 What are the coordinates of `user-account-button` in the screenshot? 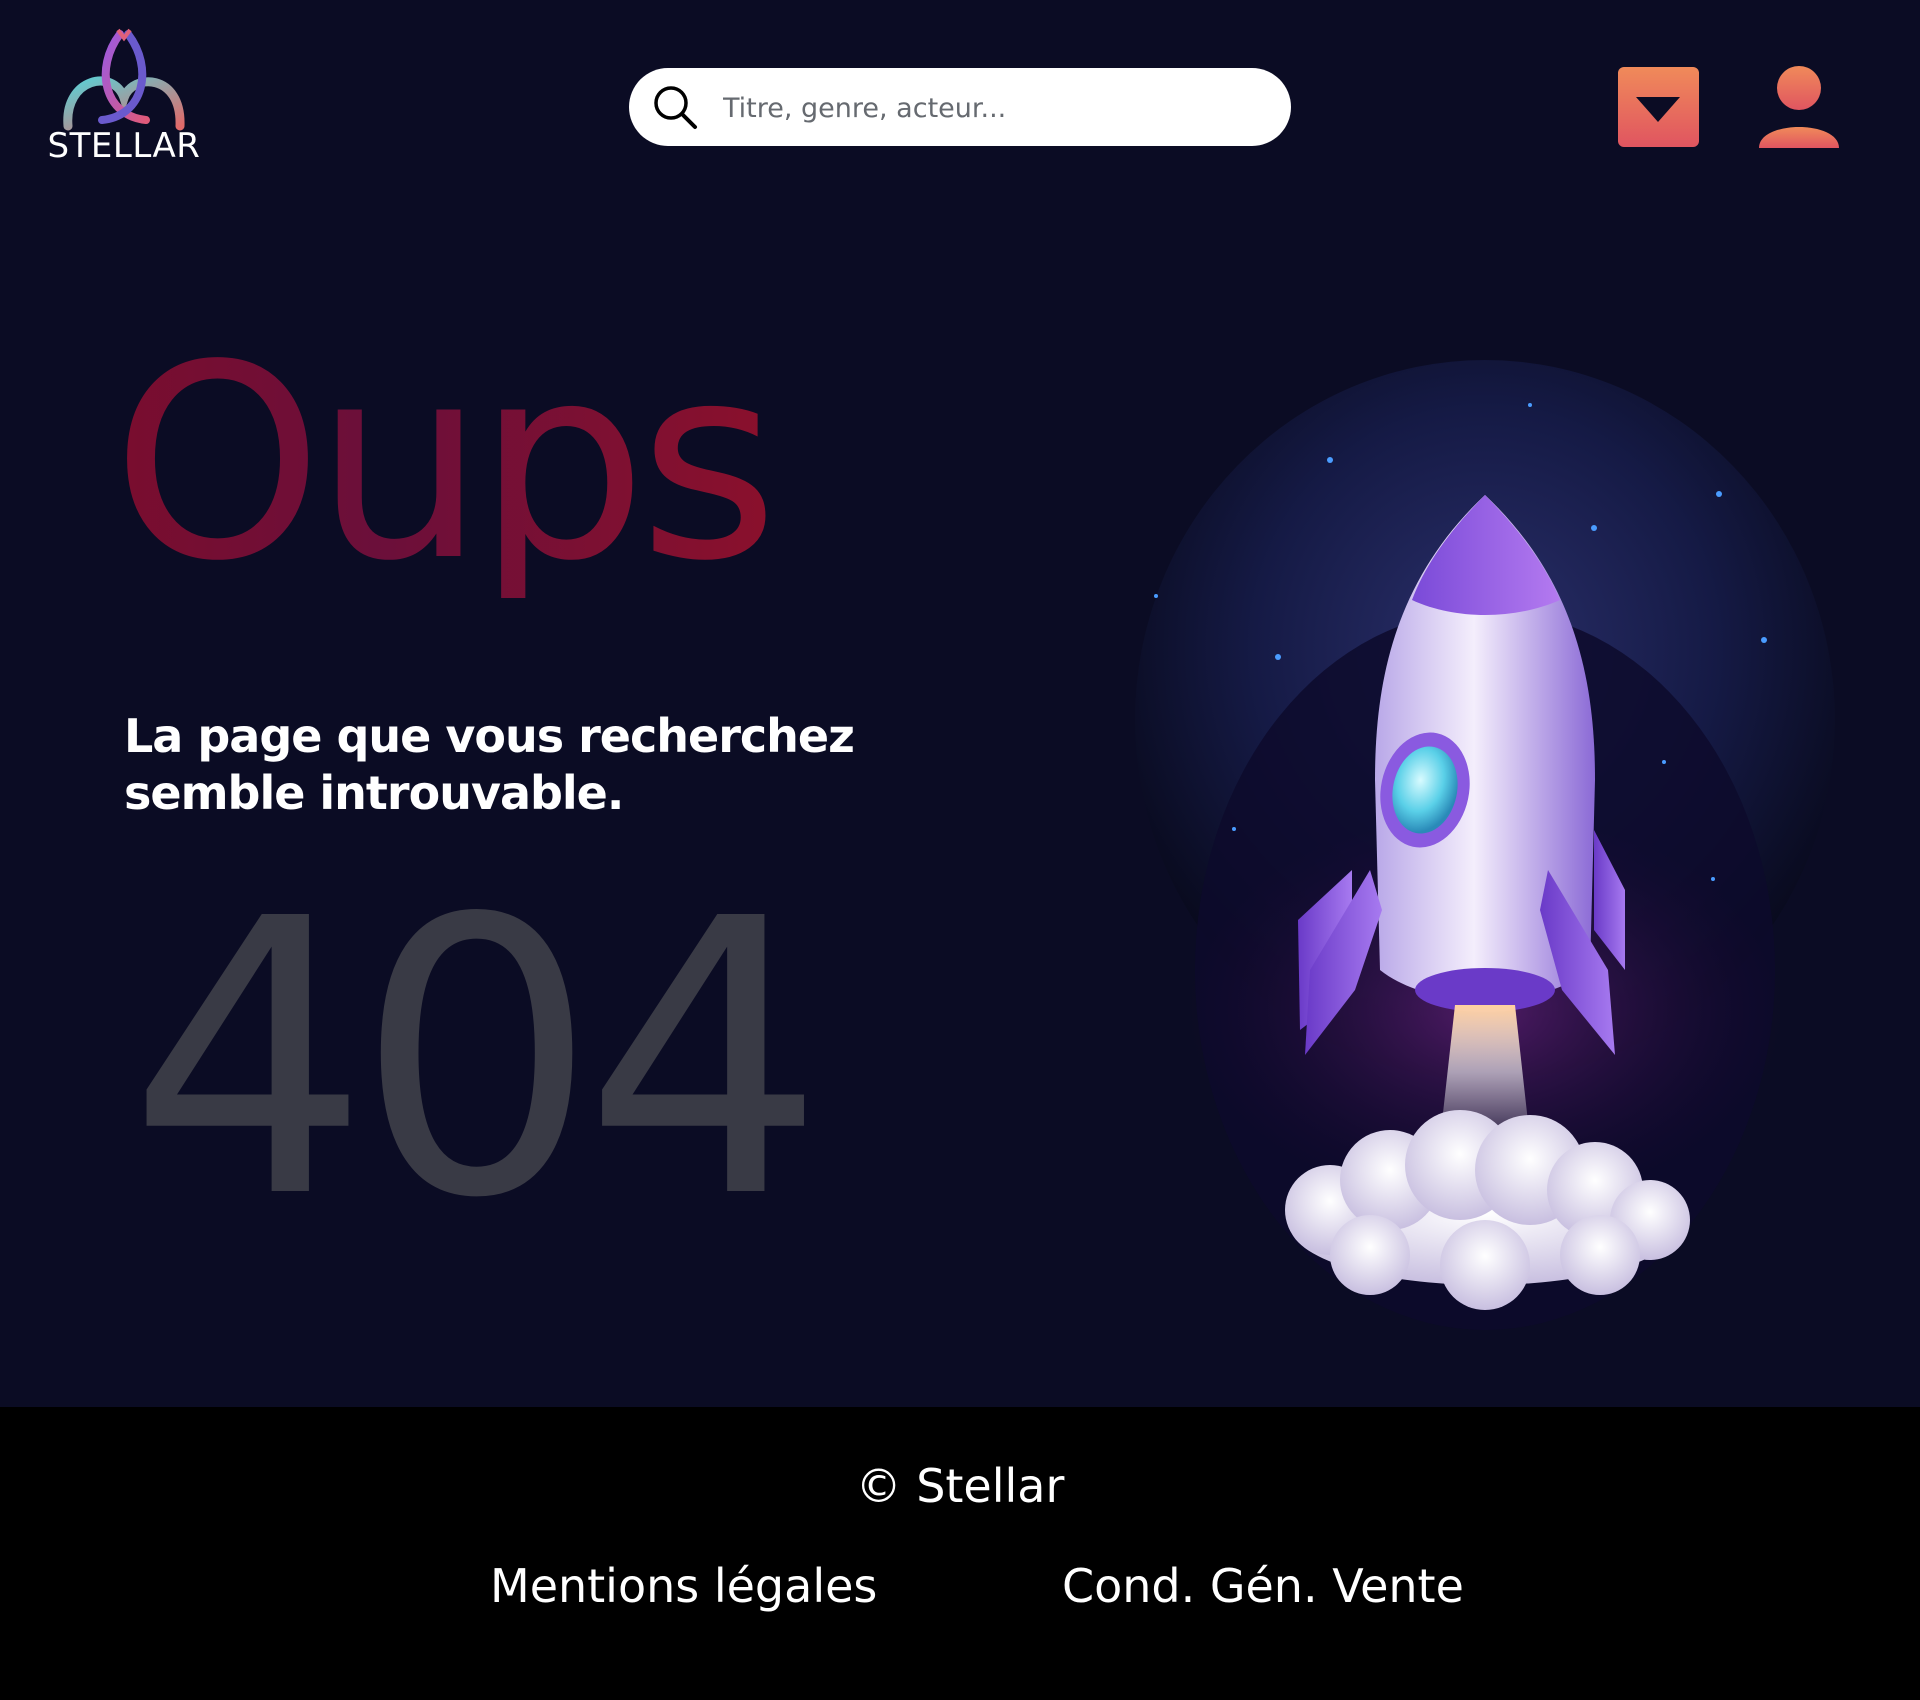 It's located at (1799, 106).